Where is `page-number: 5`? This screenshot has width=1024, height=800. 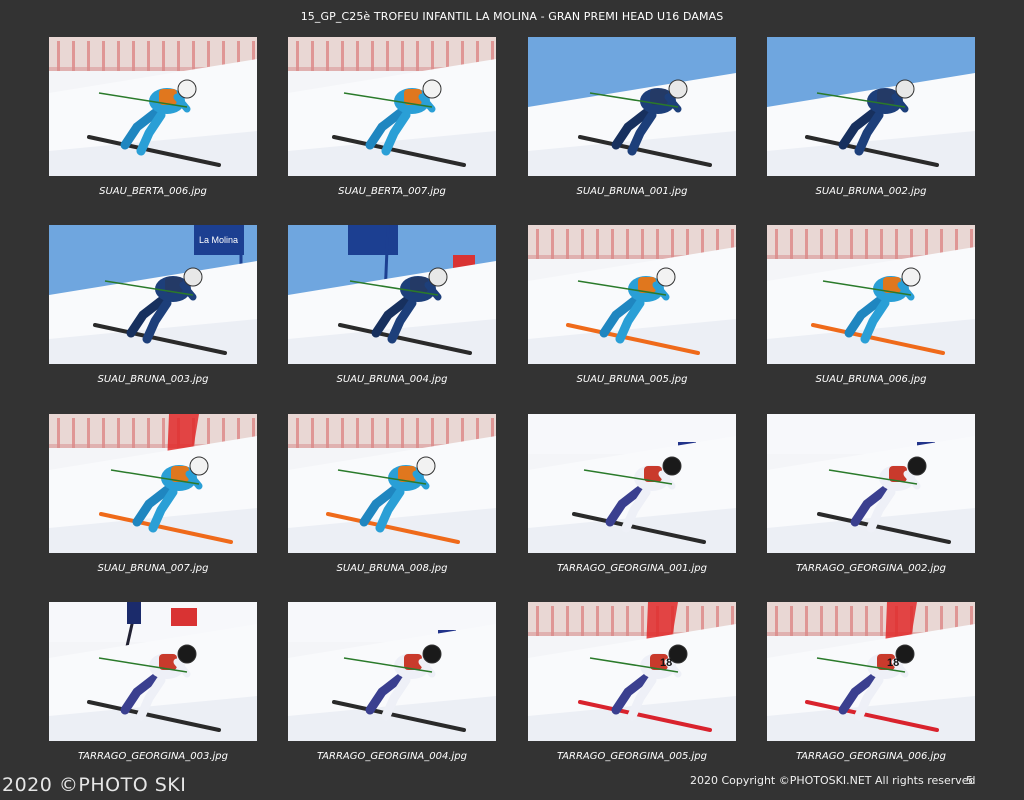 page-number: 5 is located at coordinates (969, 780).